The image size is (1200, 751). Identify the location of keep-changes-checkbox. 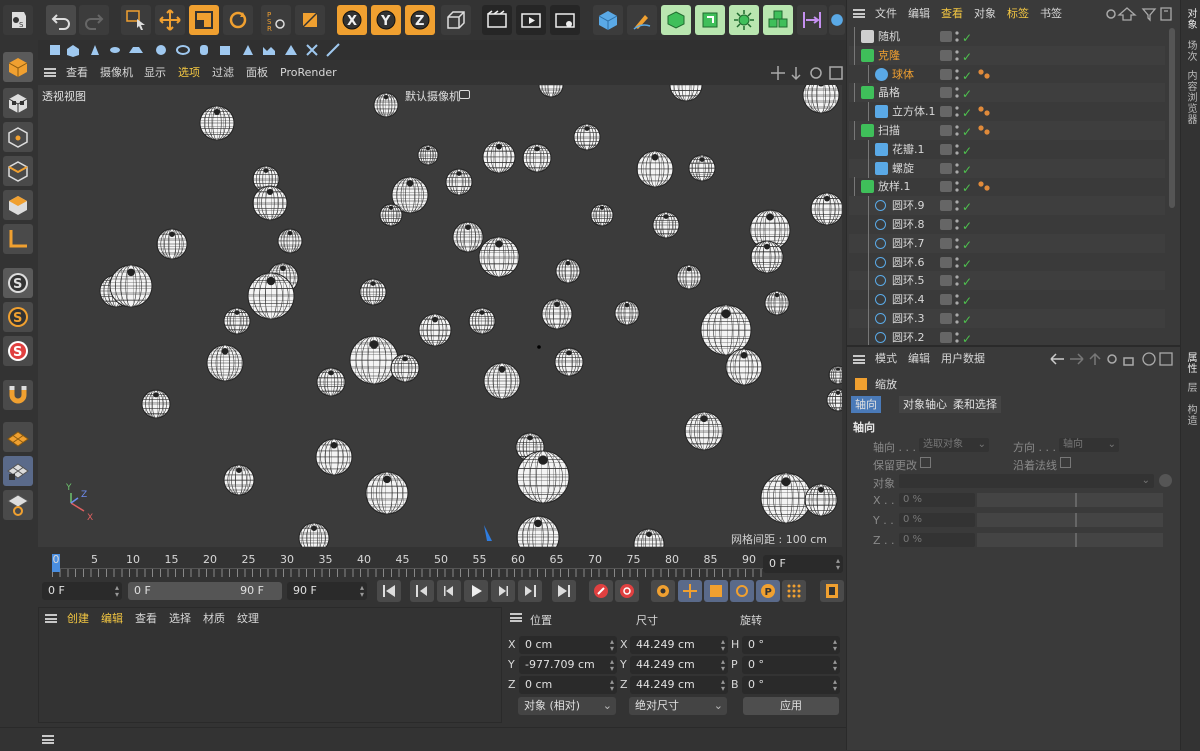
(925, 462).